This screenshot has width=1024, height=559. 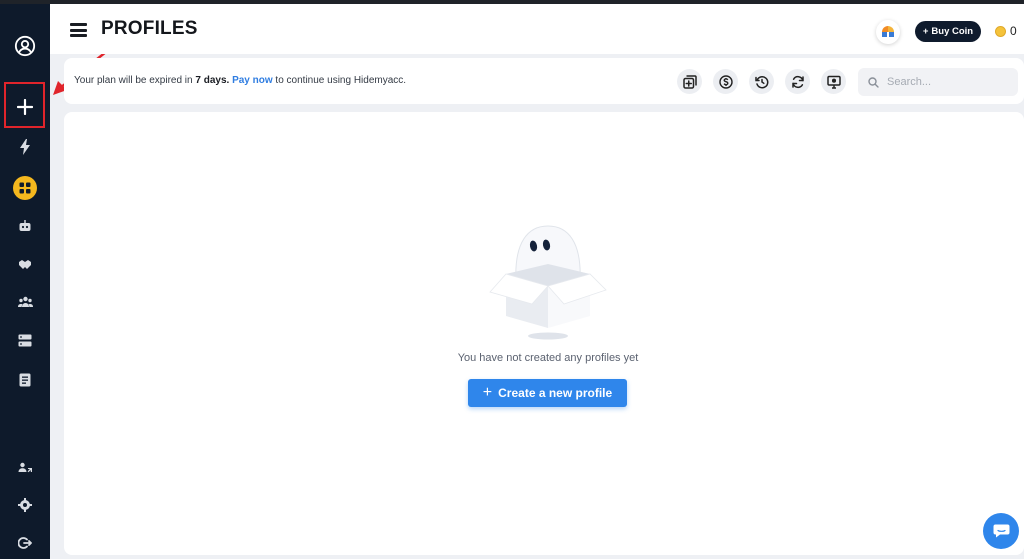 I want to click on create-plus-icon: +, so click(x=487, y=392).